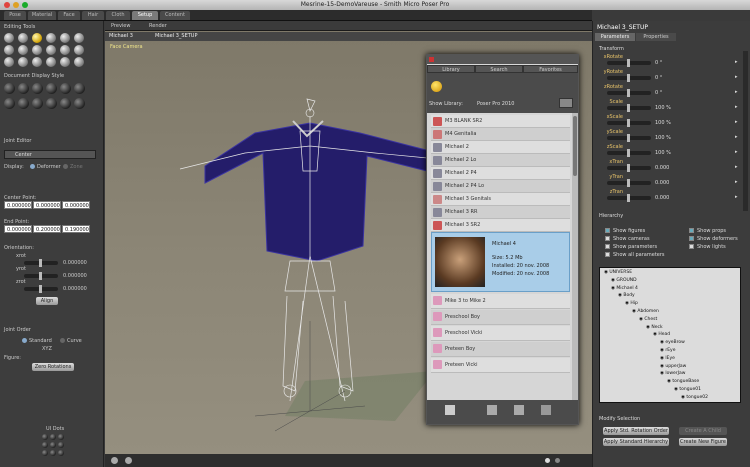  Describe the element at coordinates (42, 15) in the screenshot. I see `room-tab-material: Material` at that location.